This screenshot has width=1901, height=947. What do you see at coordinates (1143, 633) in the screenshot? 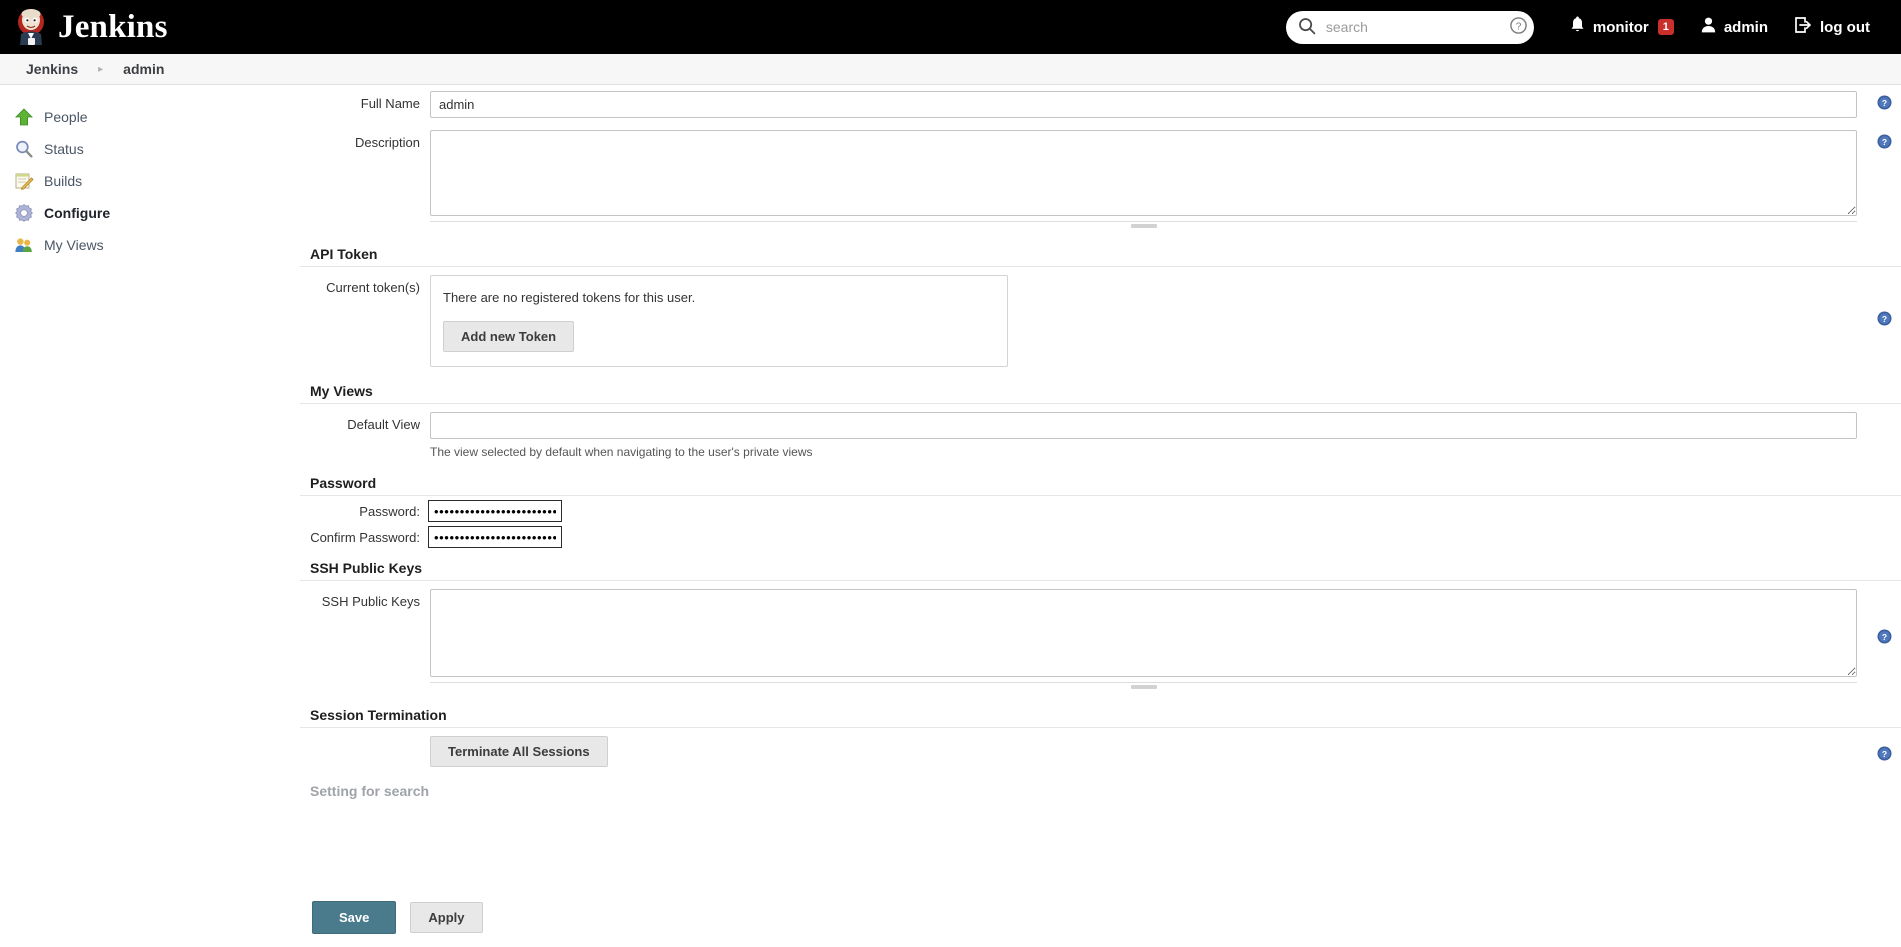
I see `ssh-keys-textarea` at bounding box center [1143, 633].